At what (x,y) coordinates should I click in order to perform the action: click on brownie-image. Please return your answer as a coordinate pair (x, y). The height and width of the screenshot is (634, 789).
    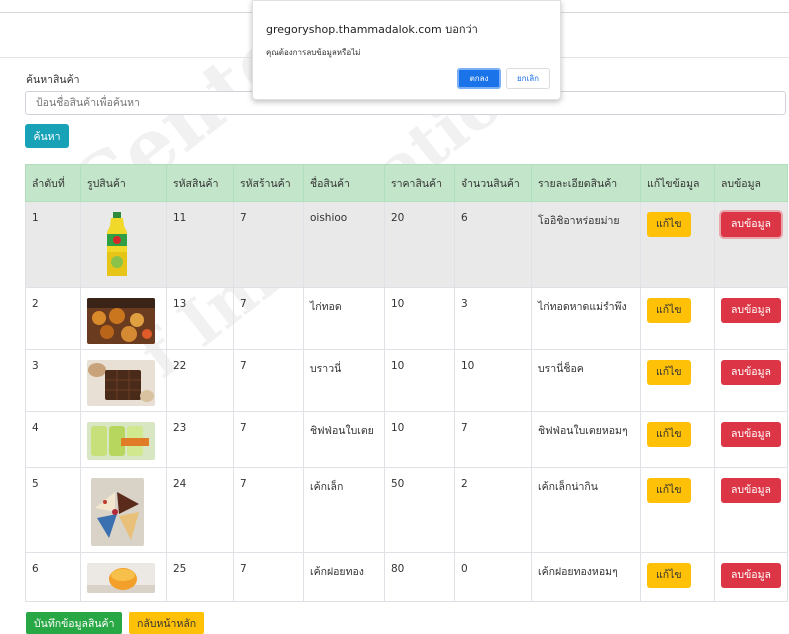
    Looking at the image, I should click on (121, 383).